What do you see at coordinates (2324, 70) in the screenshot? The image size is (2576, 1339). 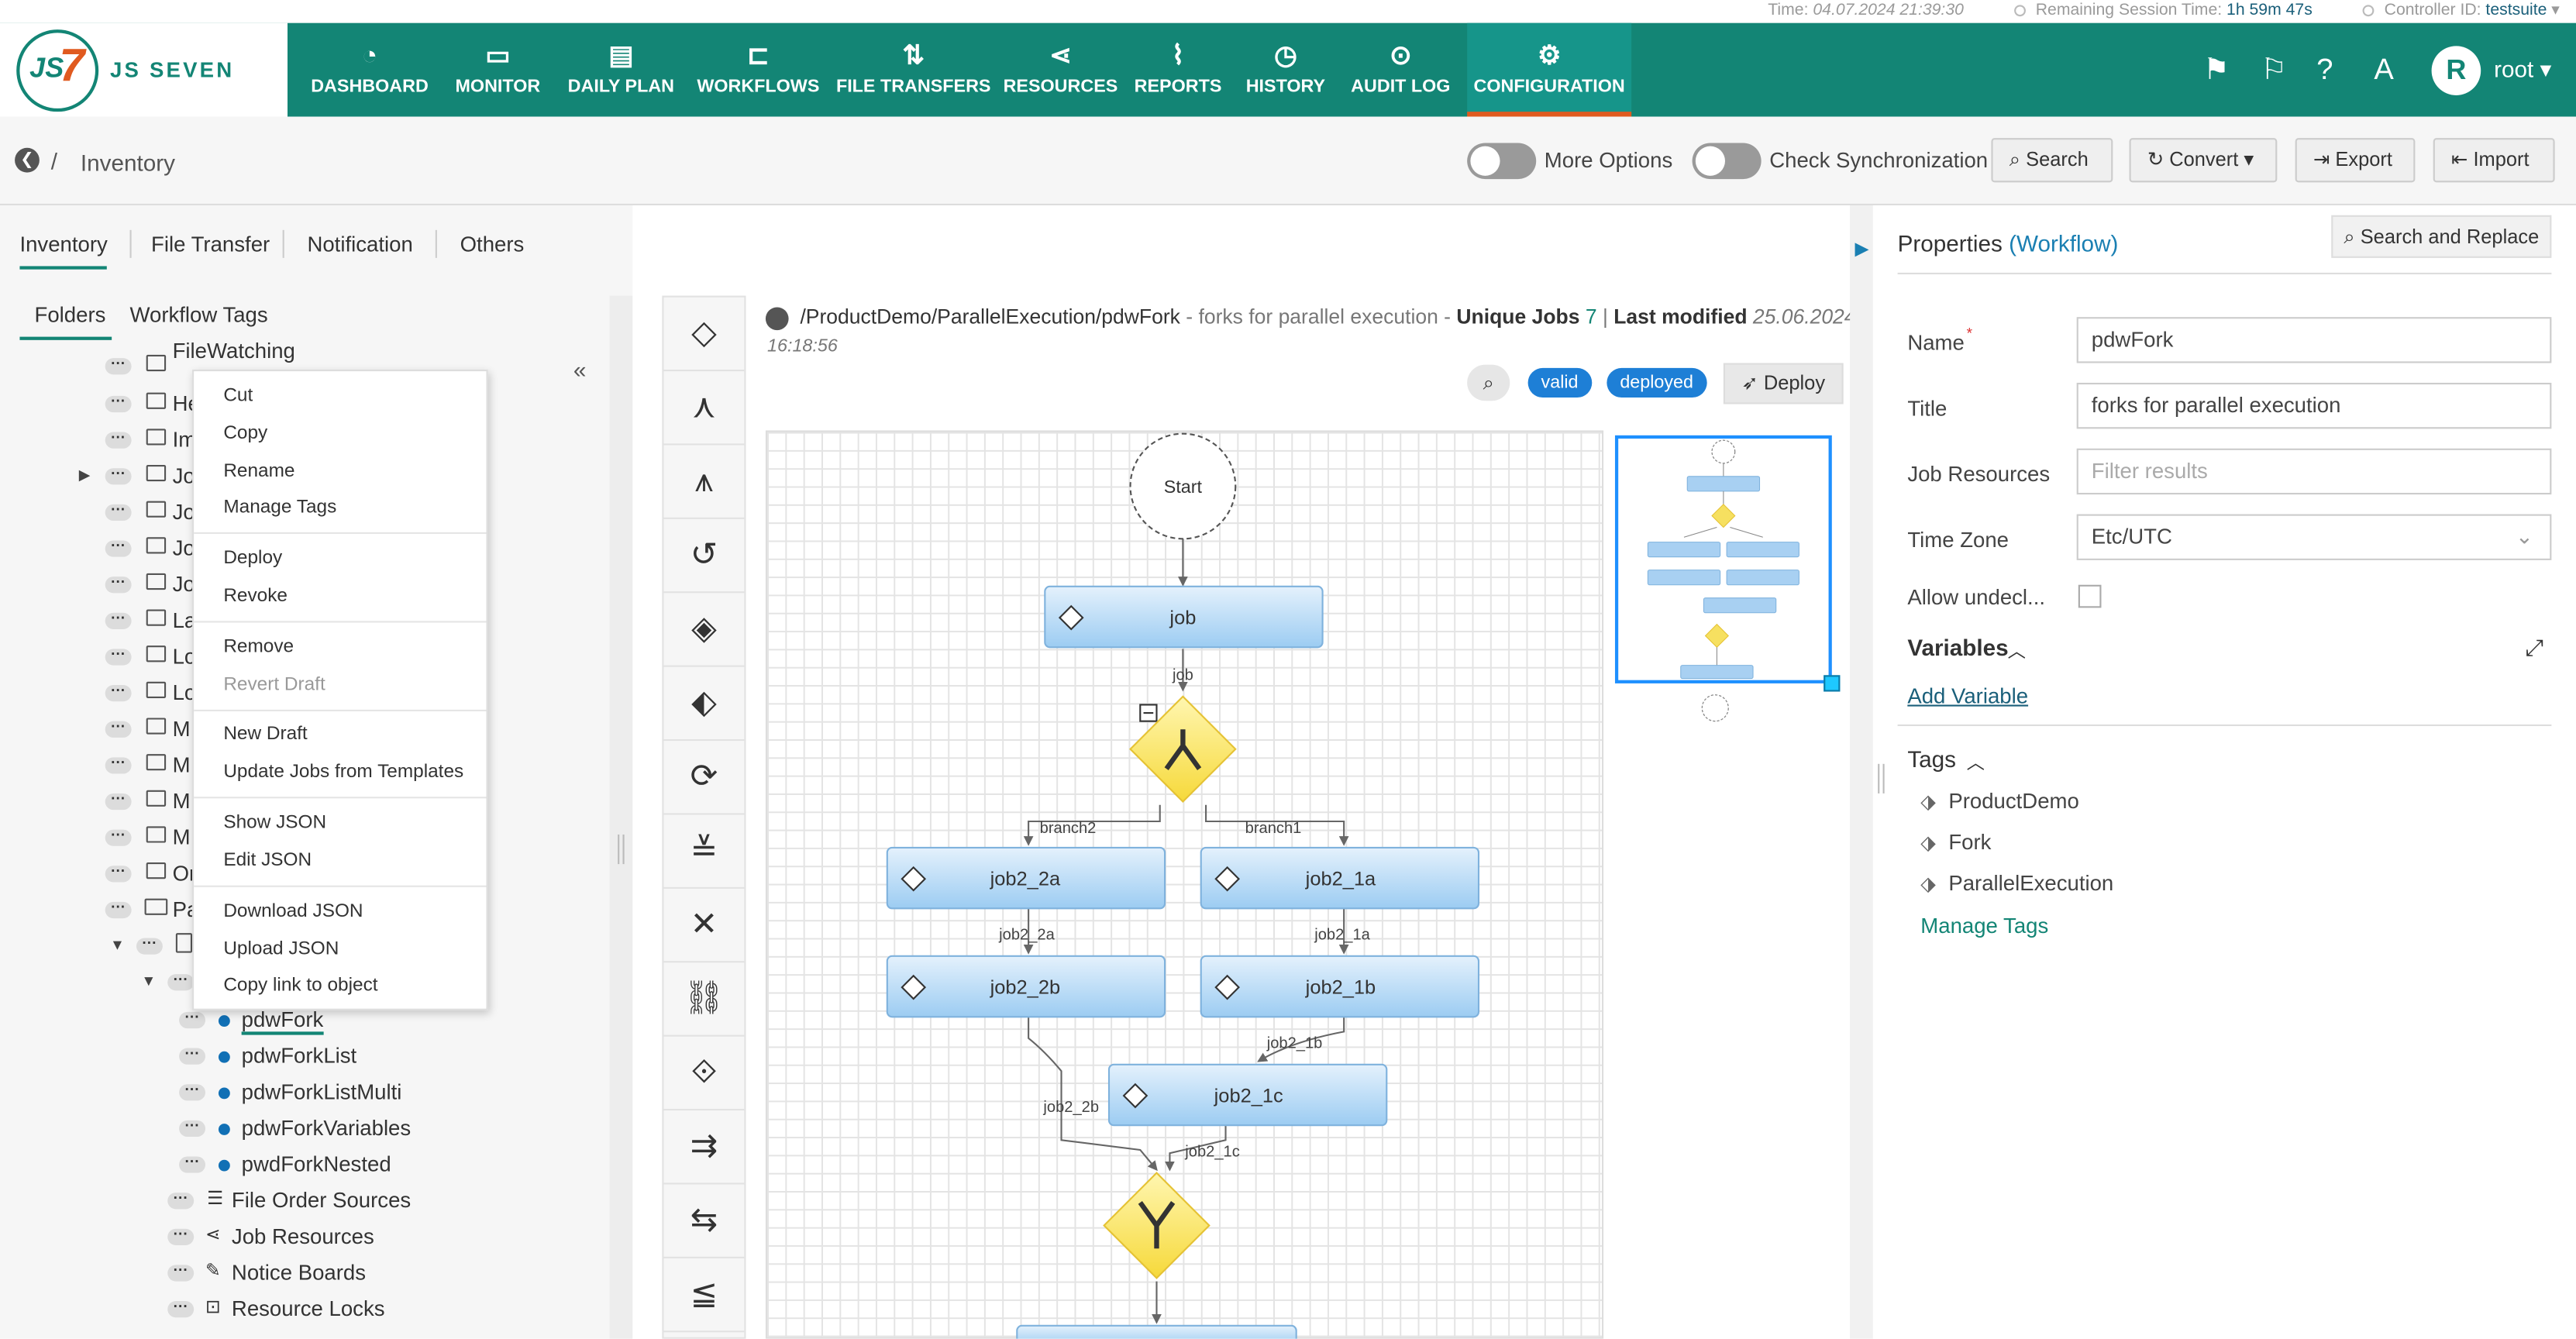 I see `help-icon: ?` at bounding box center [2324, 70].